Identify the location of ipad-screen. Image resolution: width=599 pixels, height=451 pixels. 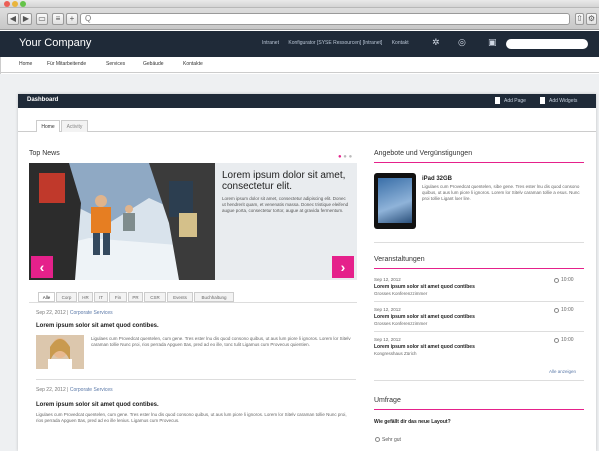
(395, 200).